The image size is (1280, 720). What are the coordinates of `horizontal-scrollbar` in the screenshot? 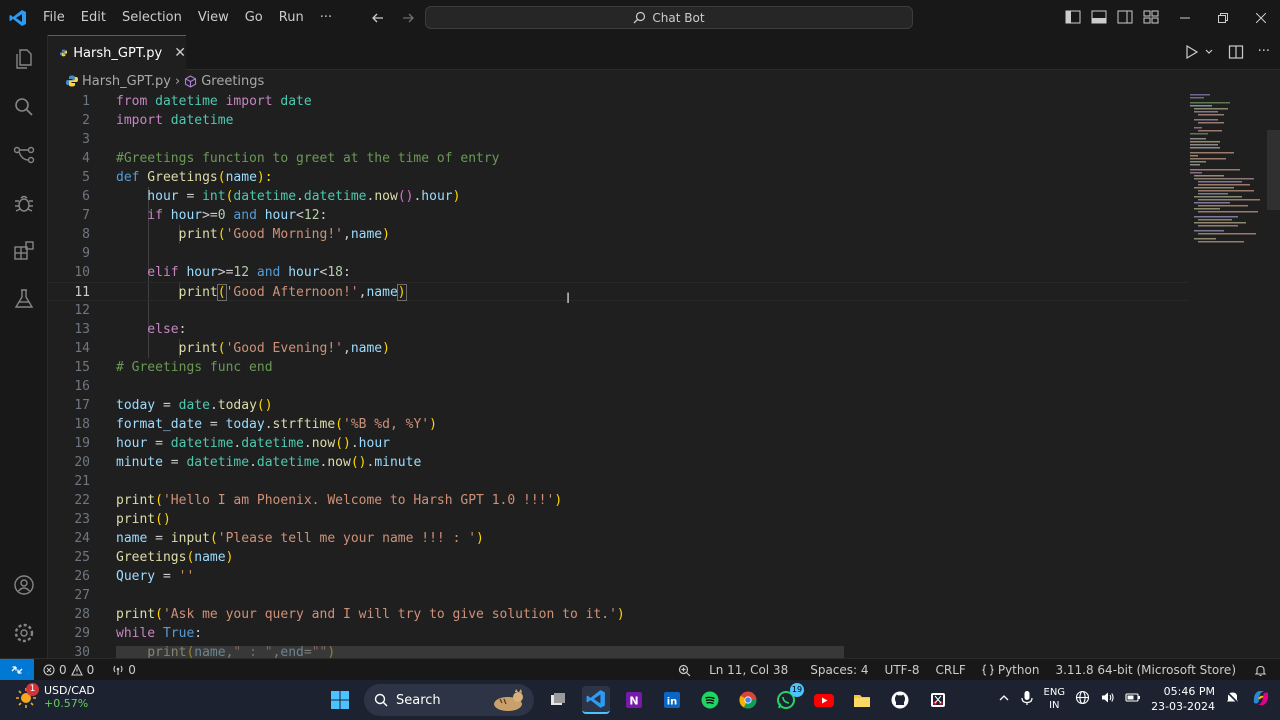 It's located at (480, 652).